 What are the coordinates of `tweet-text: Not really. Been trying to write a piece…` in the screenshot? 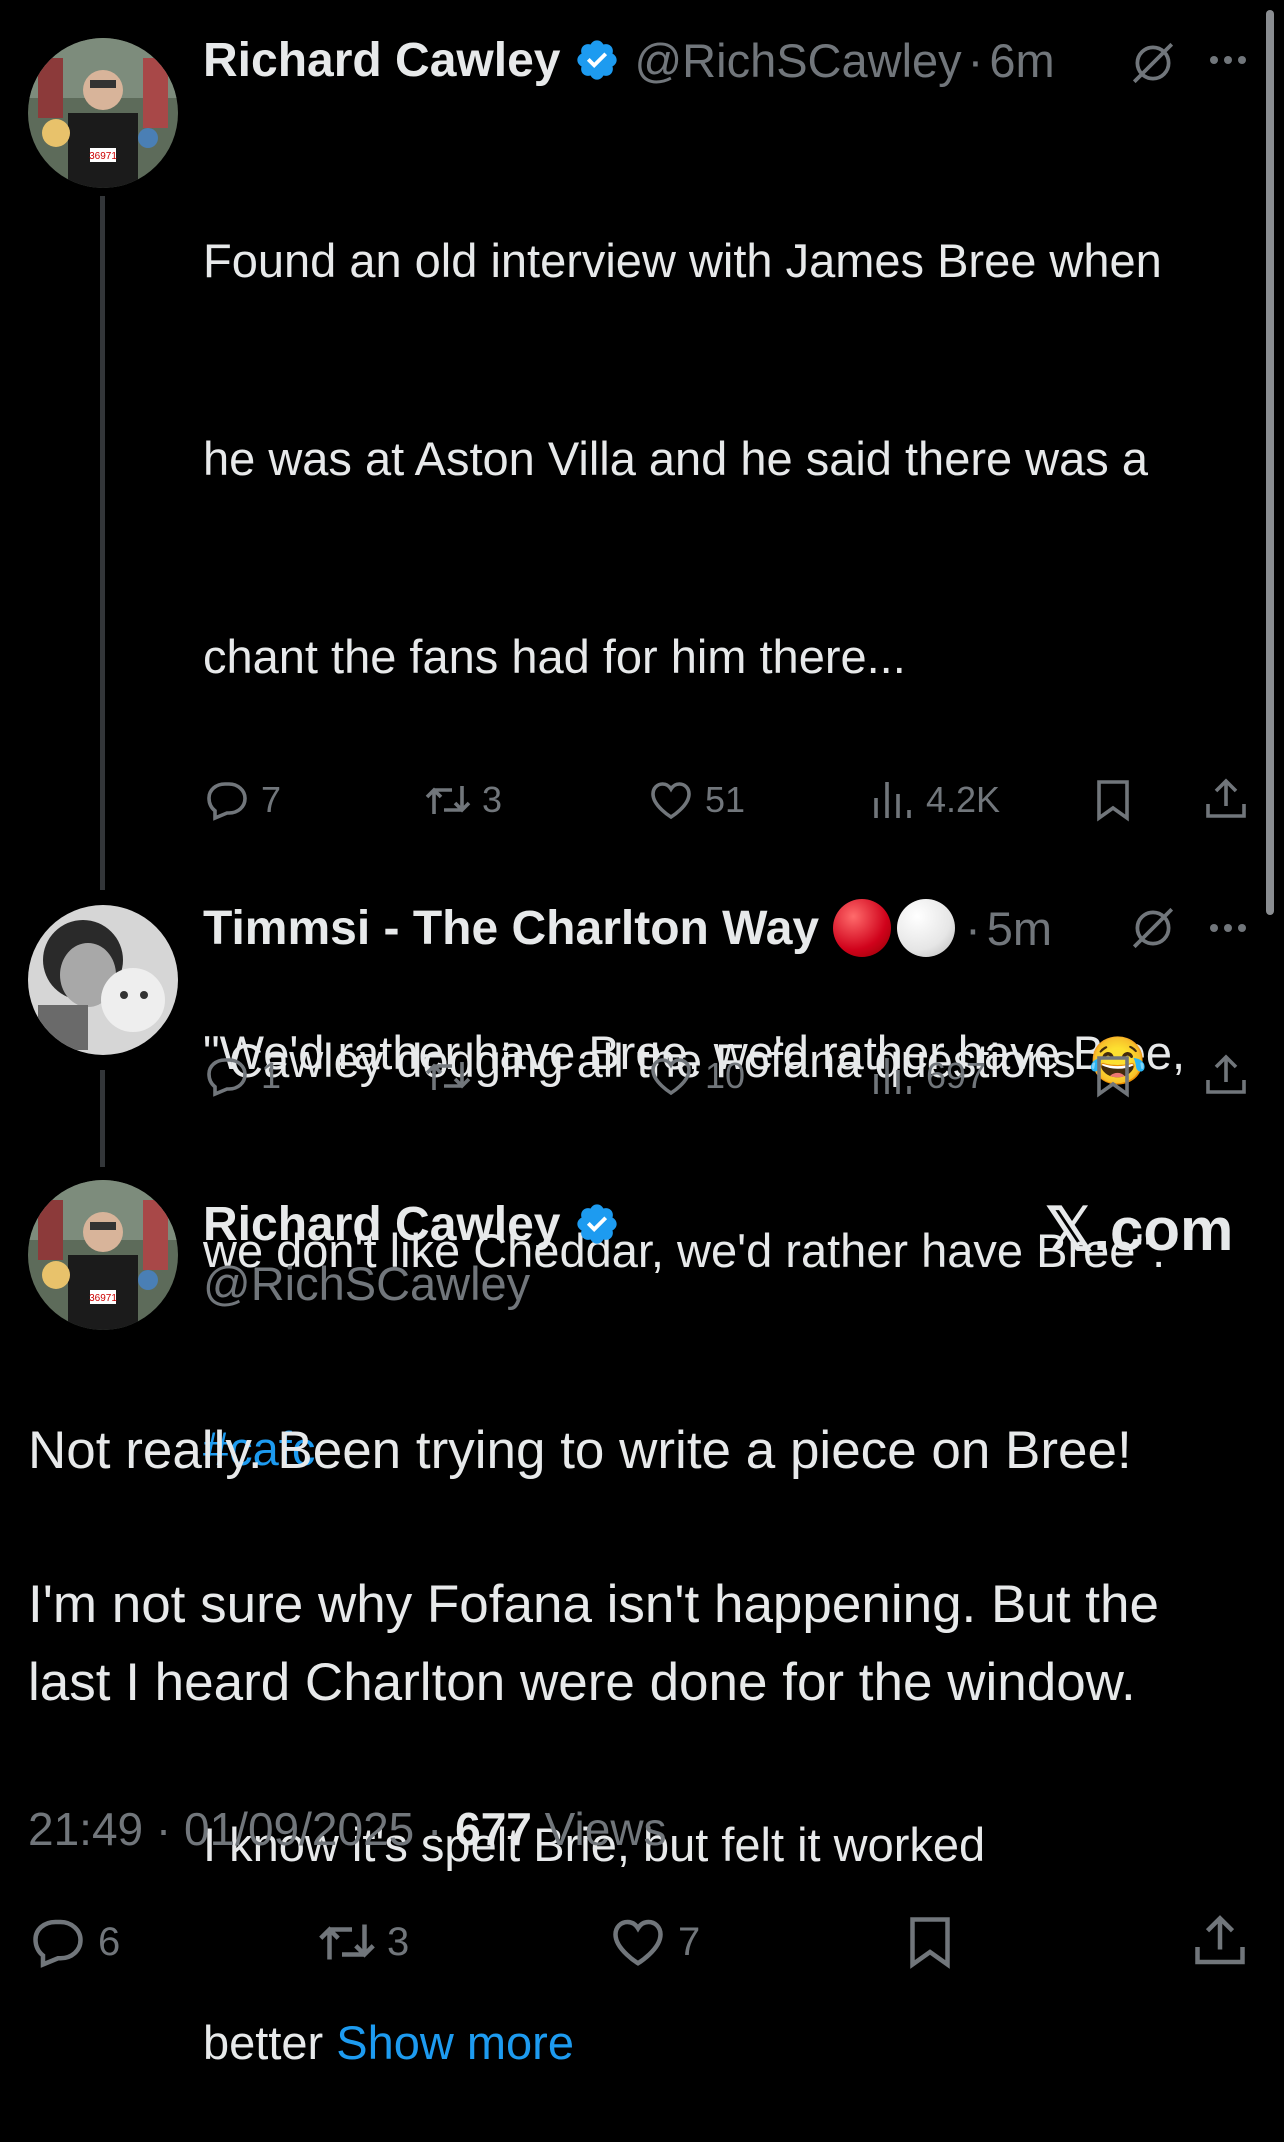 It's located at (643, 1567).